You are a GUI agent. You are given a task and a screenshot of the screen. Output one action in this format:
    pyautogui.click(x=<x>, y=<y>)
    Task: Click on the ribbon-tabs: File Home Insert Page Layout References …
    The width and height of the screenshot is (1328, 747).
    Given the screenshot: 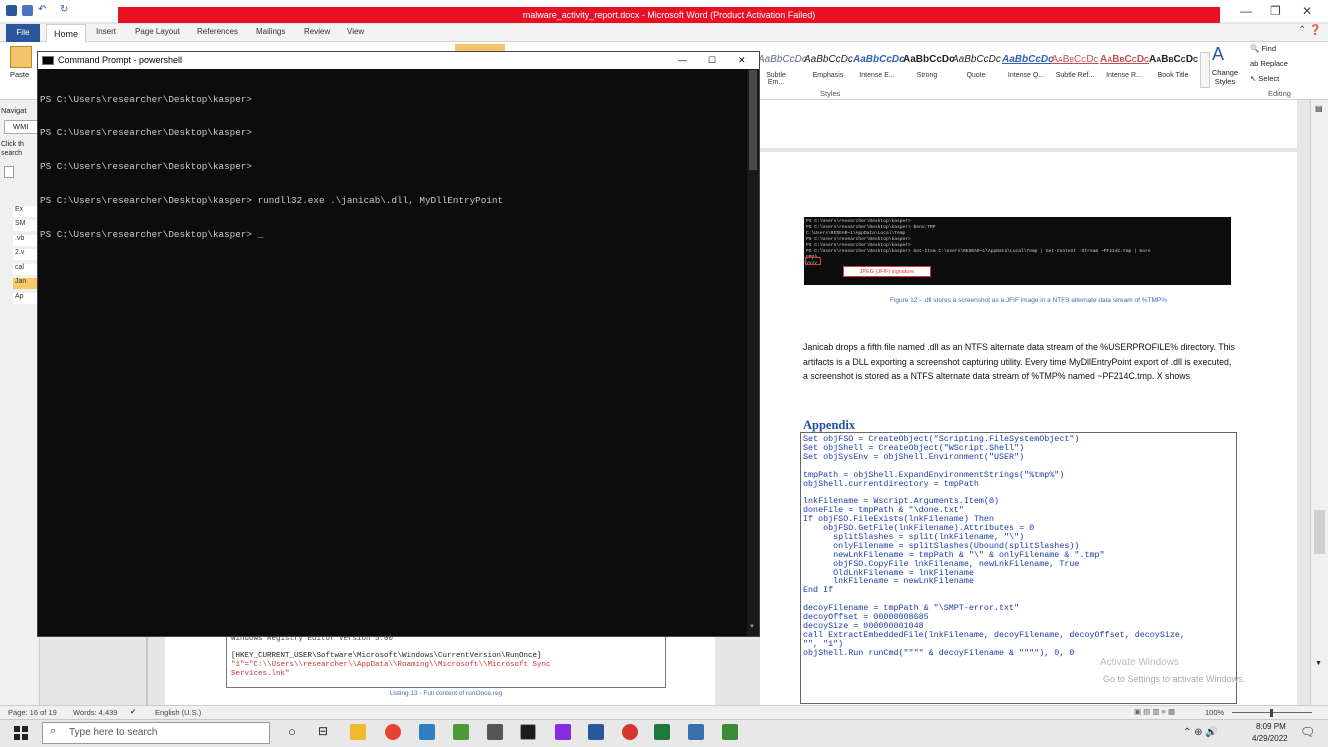 What is the action you would take?
    pyautogui.click(x=664, y=33)
    